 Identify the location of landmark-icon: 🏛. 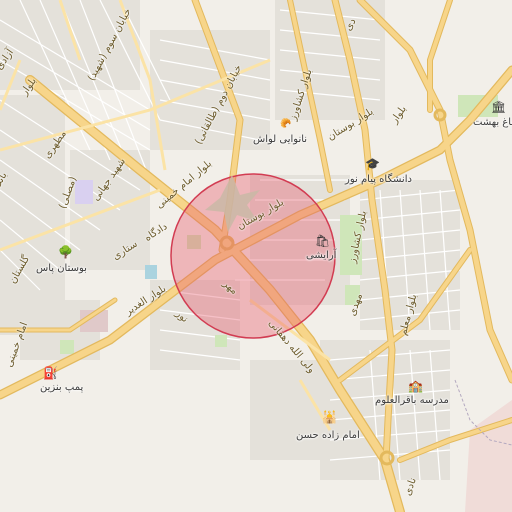
(499, 107).